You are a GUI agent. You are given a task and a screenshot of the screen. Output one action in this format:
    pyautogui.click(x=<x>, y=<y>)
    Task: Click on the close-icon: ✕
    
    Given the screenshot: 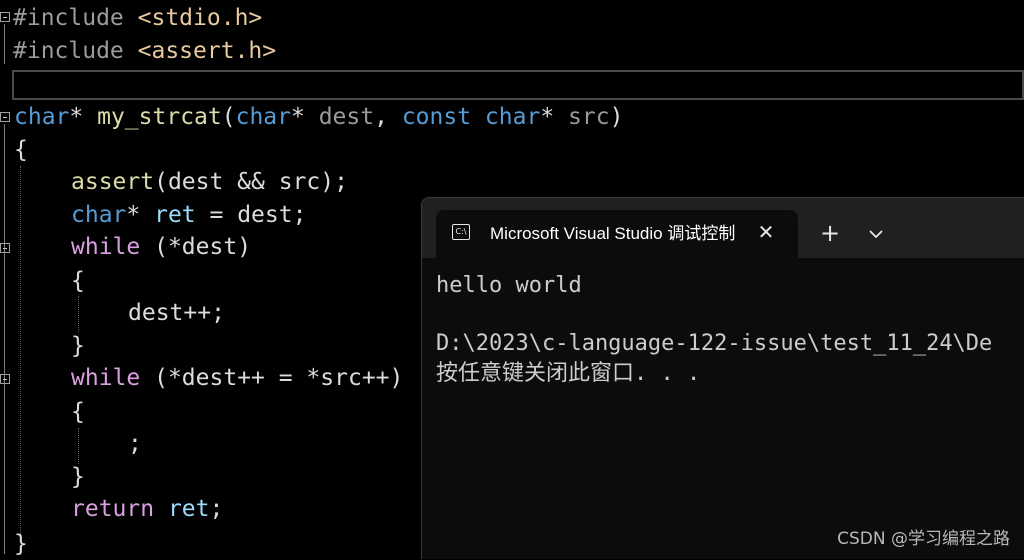 What is the action you would take?
    pyautogui.click(x=766, y=232)
    